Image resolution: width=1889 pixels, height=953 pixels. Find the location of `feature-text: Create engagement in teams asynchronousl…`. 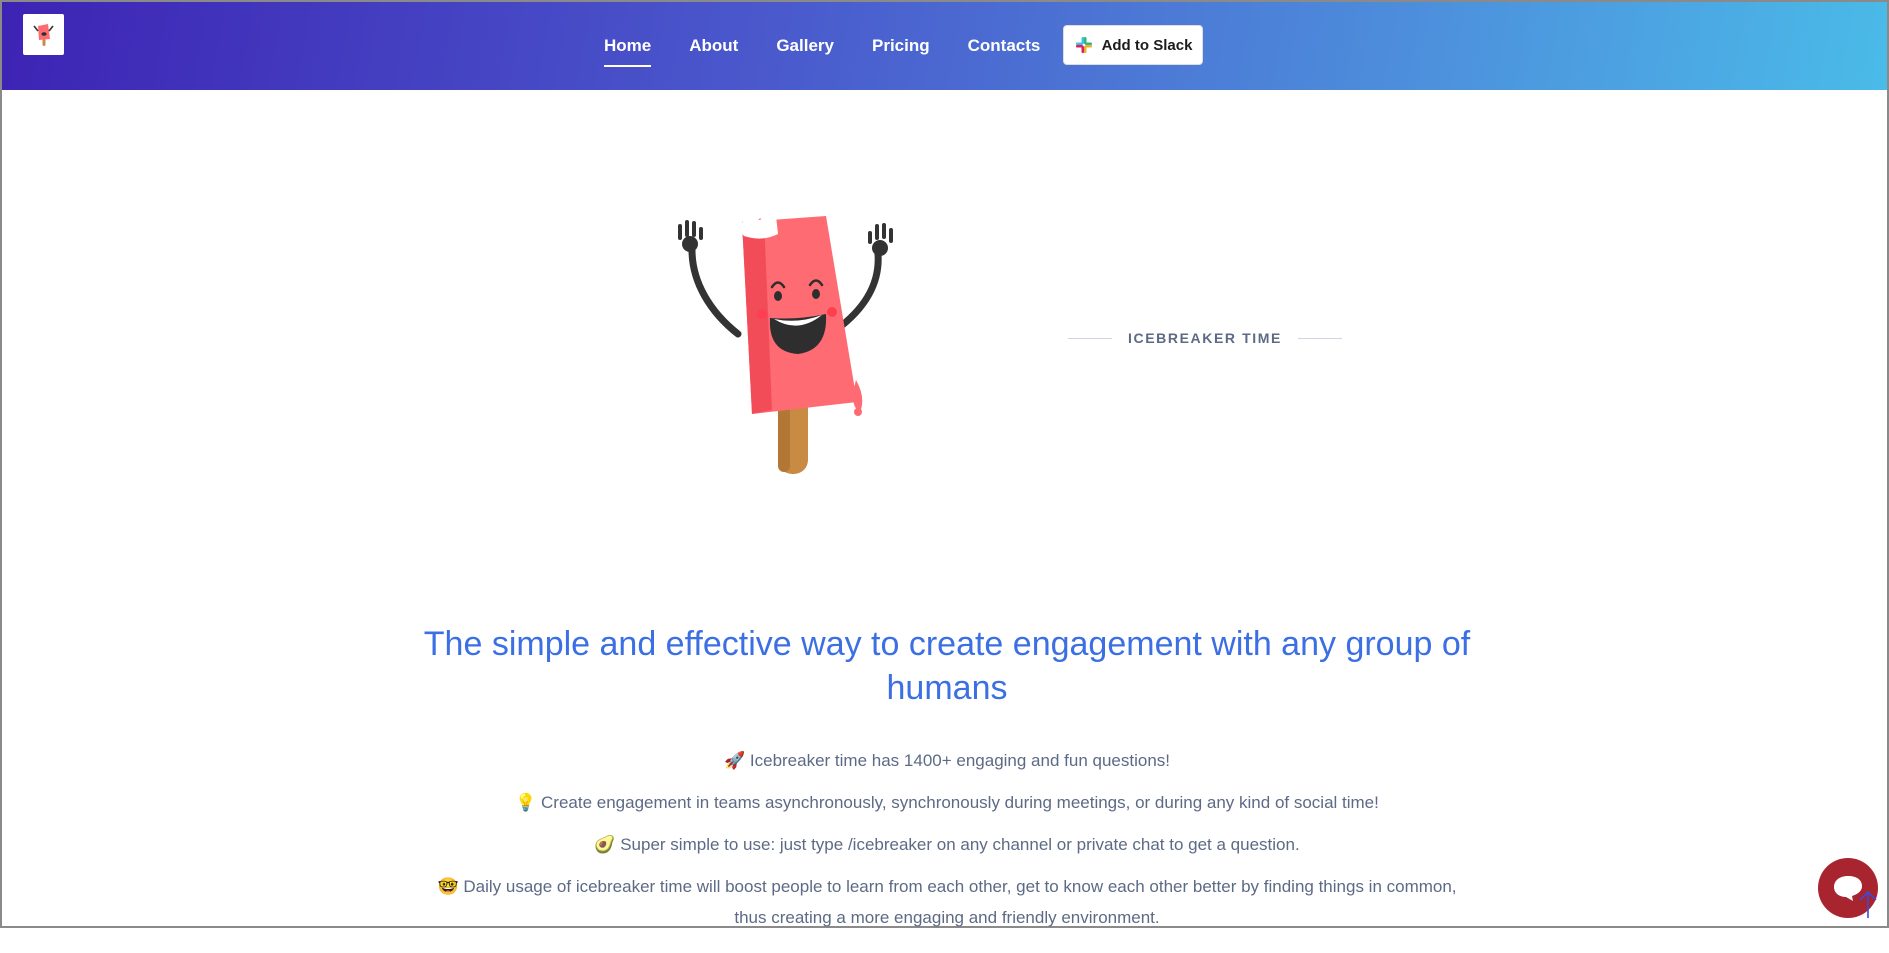

feature-text: Create engagement in teams asynchronousl… is located at coordinates (960, 802).